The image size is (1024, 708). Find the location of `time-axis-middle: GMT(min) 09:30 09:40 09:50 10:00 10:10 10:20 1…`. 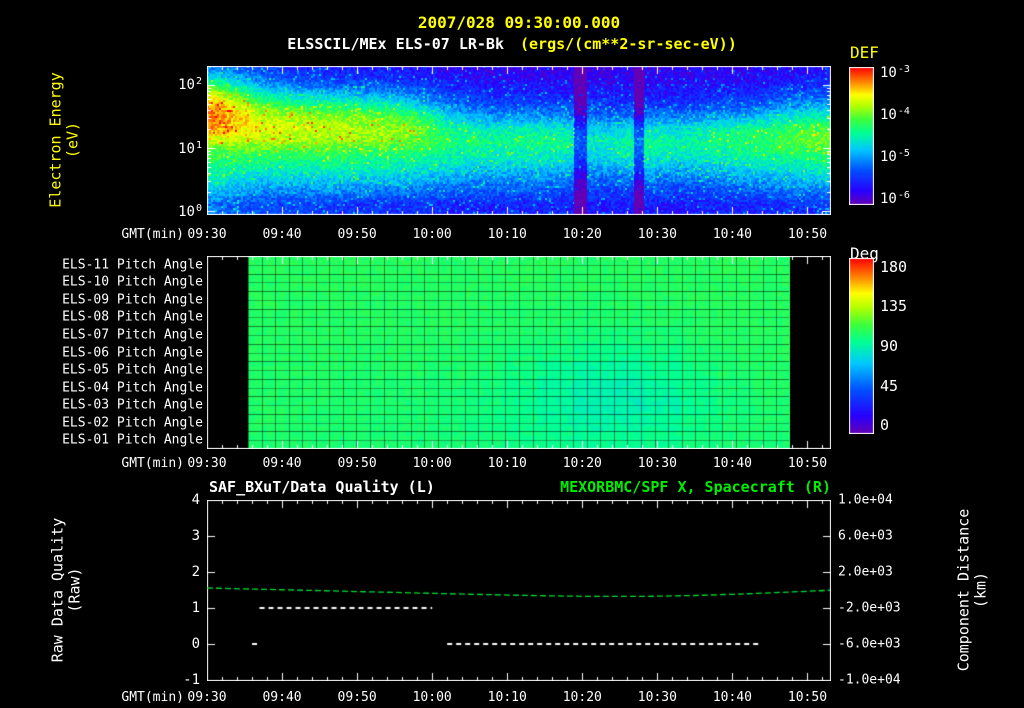

time-axis-middle: GMT(min) 09:30 09:40 09:50 10:00 10:10 10:20 1… is located at coordinates (512, 464).